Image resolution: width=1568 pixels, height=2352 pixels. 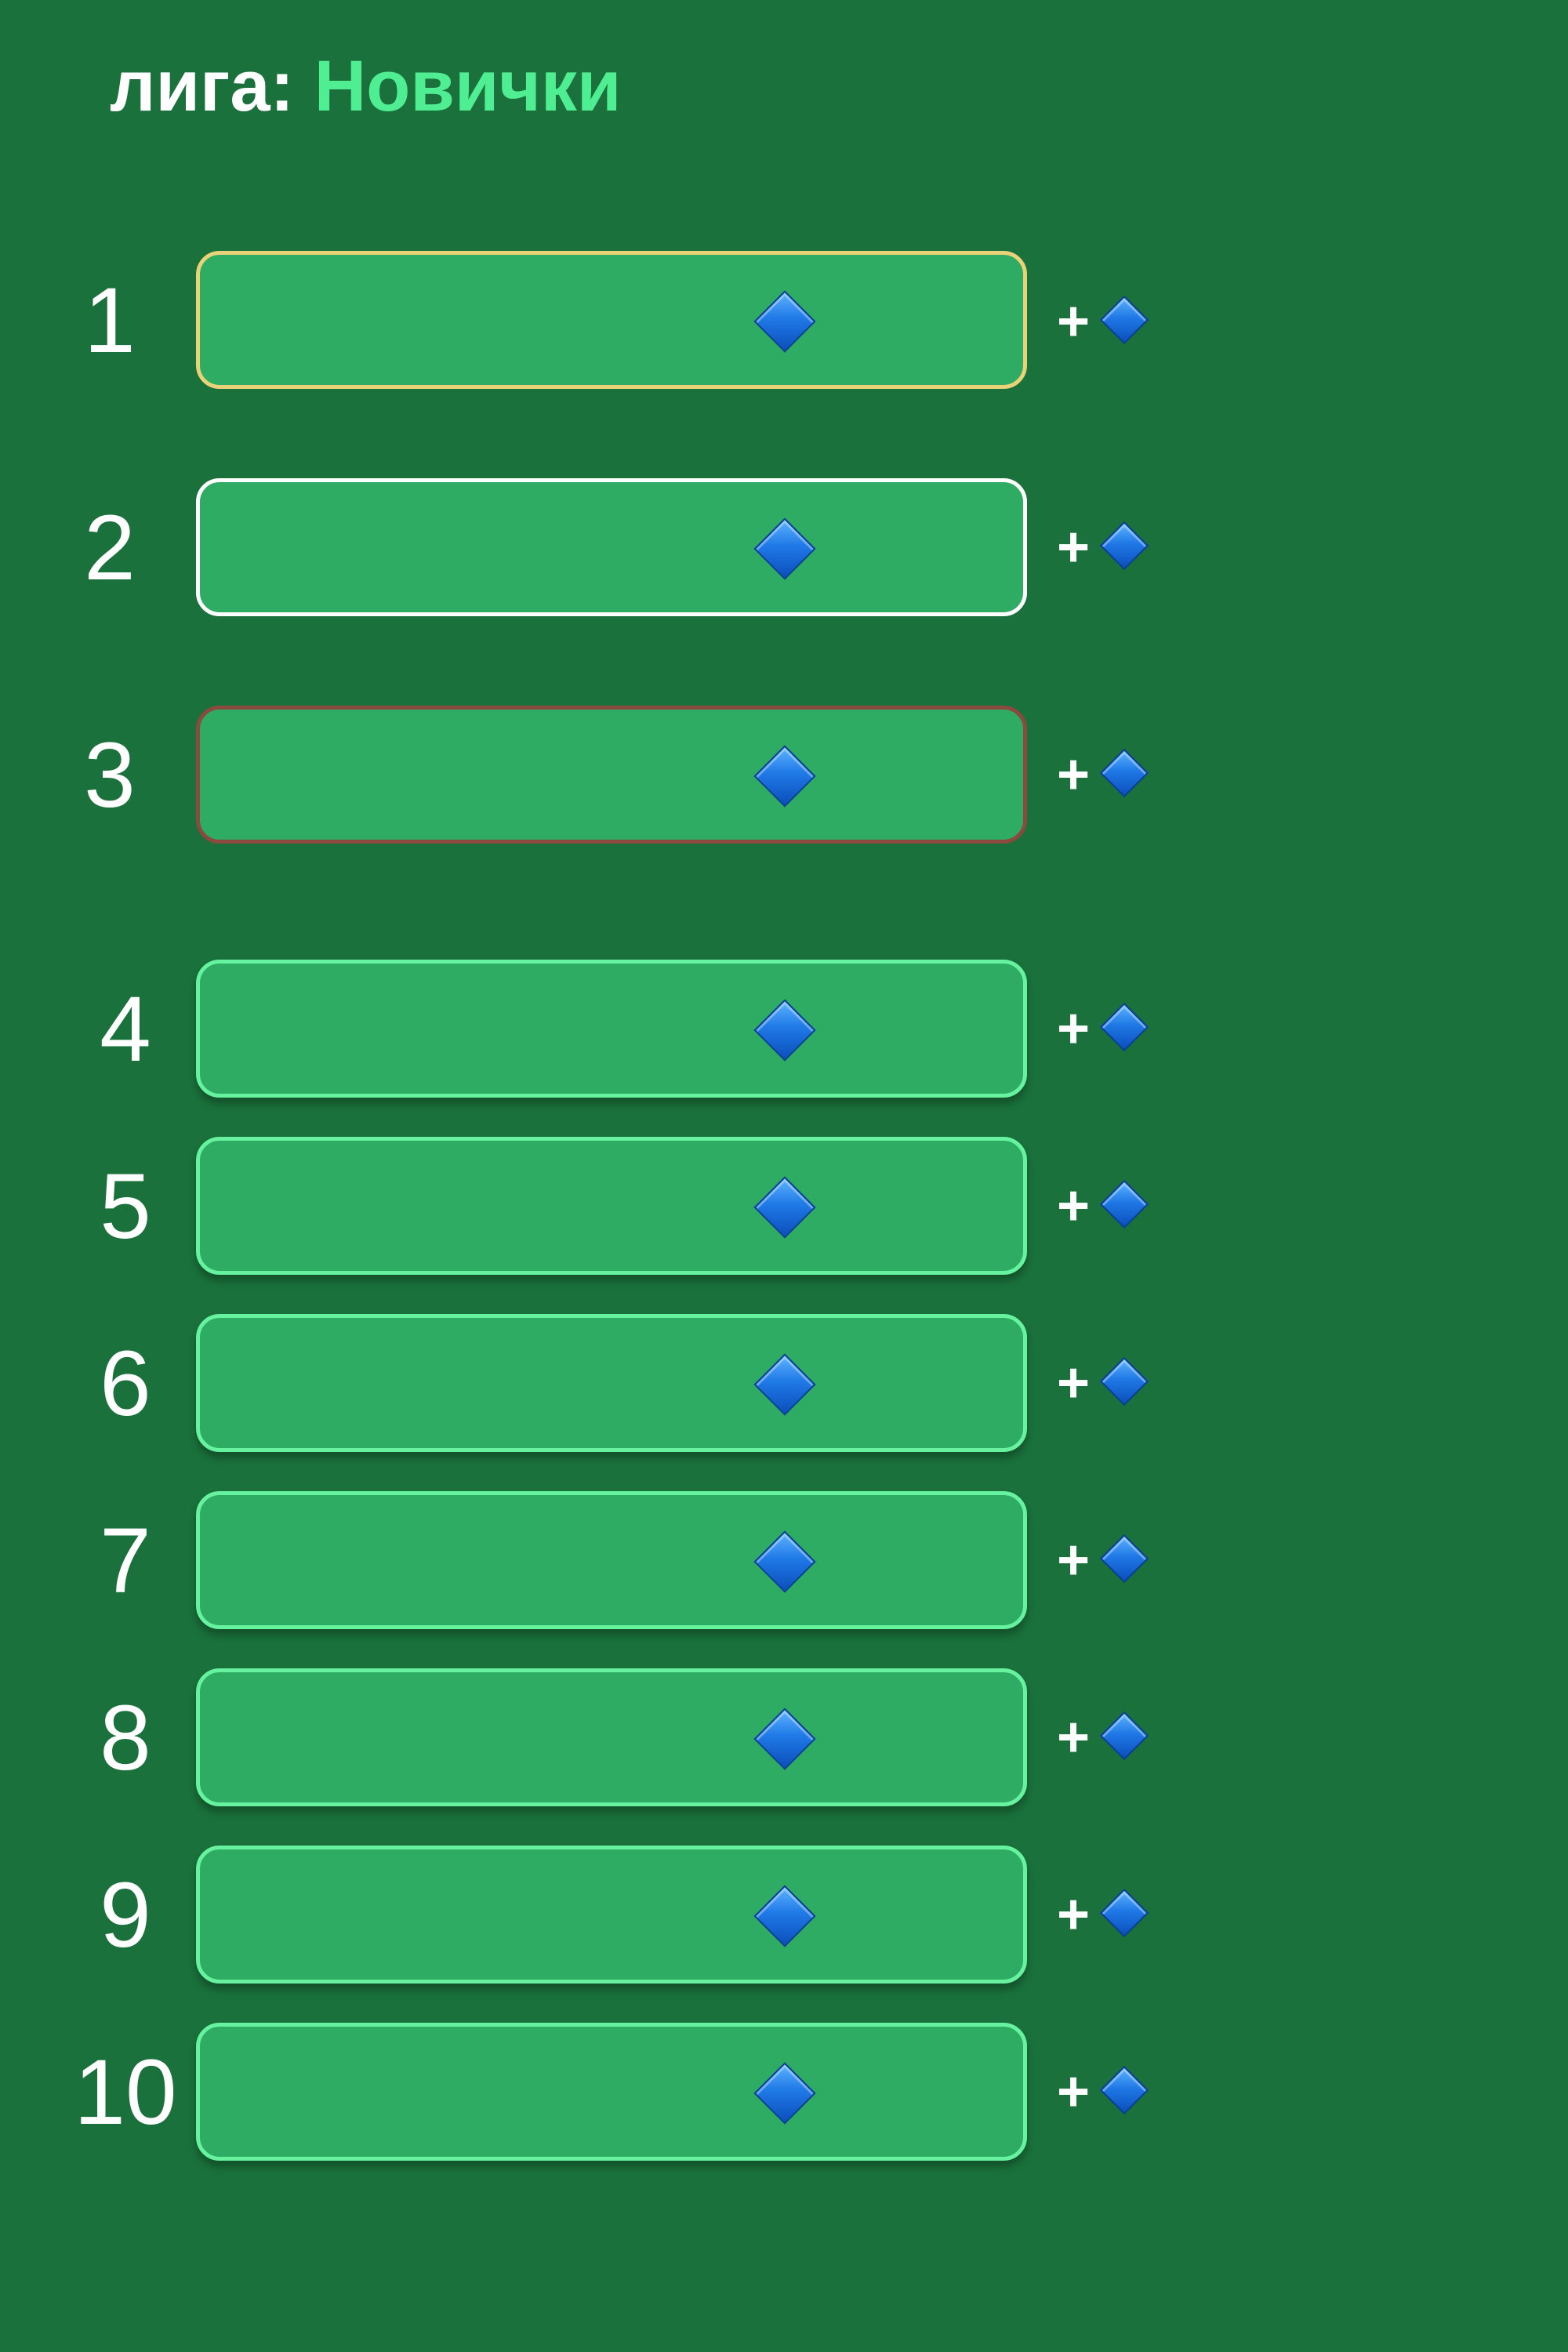 I want to click on rank-number: 1, so click(x=110, y=320).